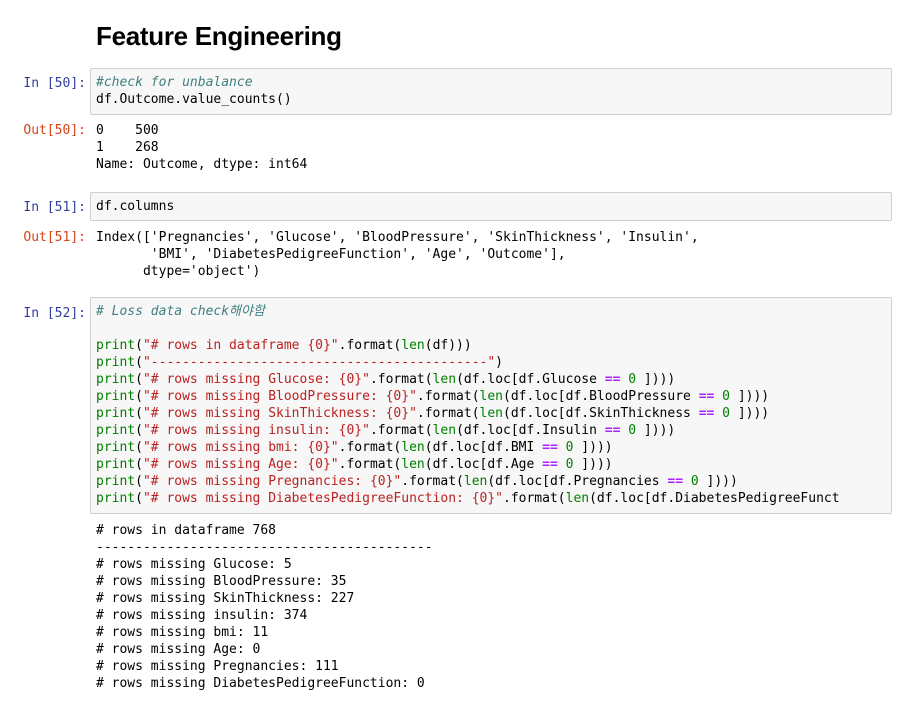  Describe the element at coordinates (127, 130) in the screenshot. I see `output-line: 0 500` at that location.